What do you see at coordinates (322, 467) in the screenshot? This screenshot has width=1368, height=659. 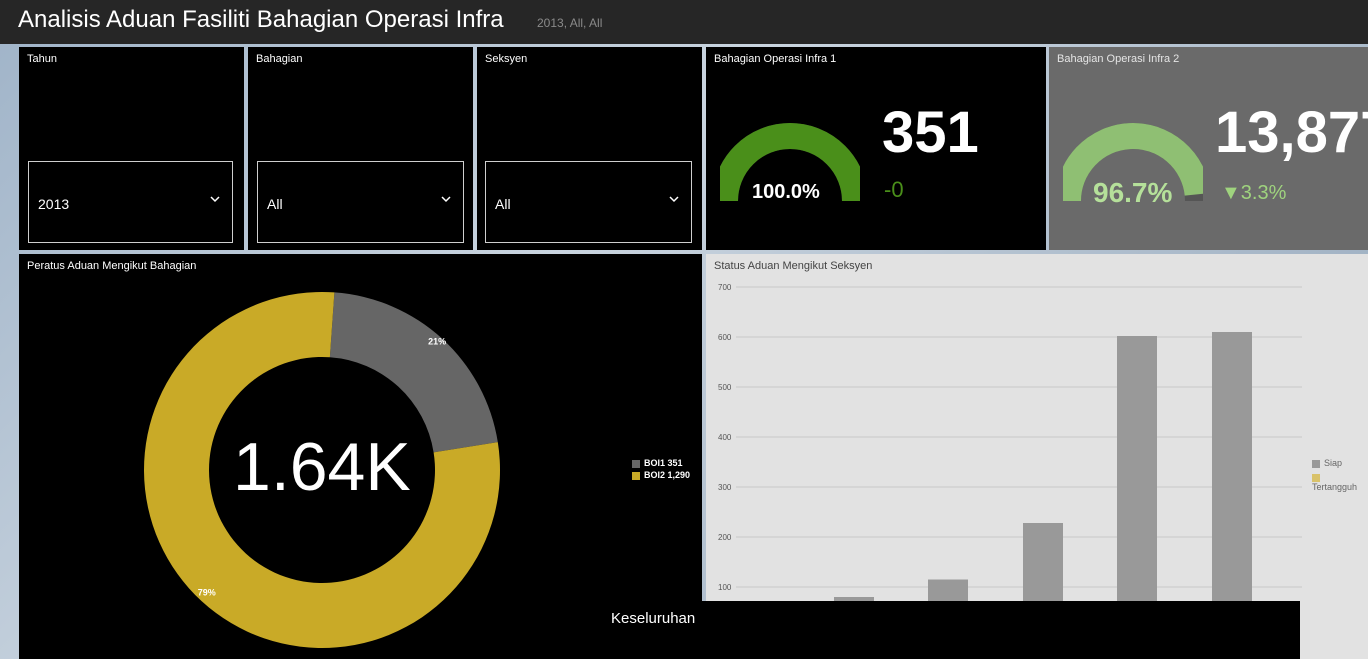 I see `donut-center-label: 1.64K` at bounding box center [322, 467].